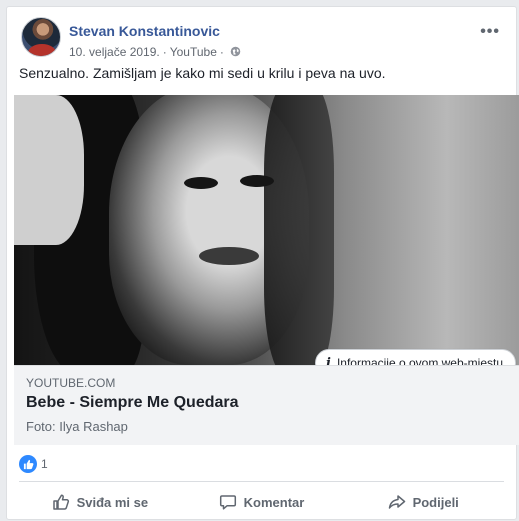  I want to click on comment-button: Komentar, so click(262, 502).